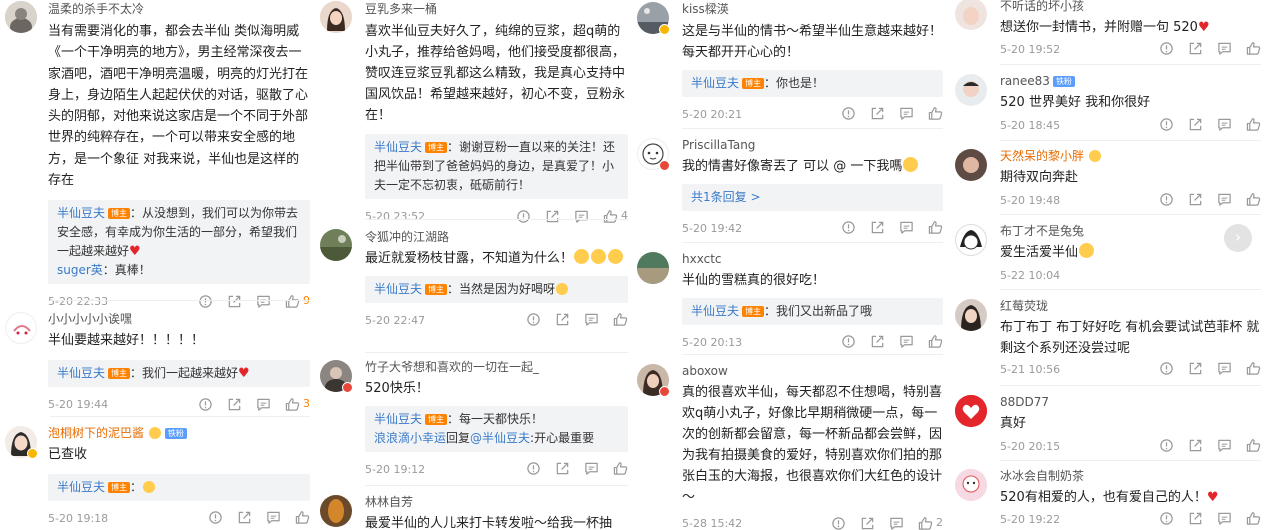  Describe the element at coordinates (179, 433) in the screenshot. I see `comment-username: 泡桐树下的泥巴酱 铁粉` at that location.